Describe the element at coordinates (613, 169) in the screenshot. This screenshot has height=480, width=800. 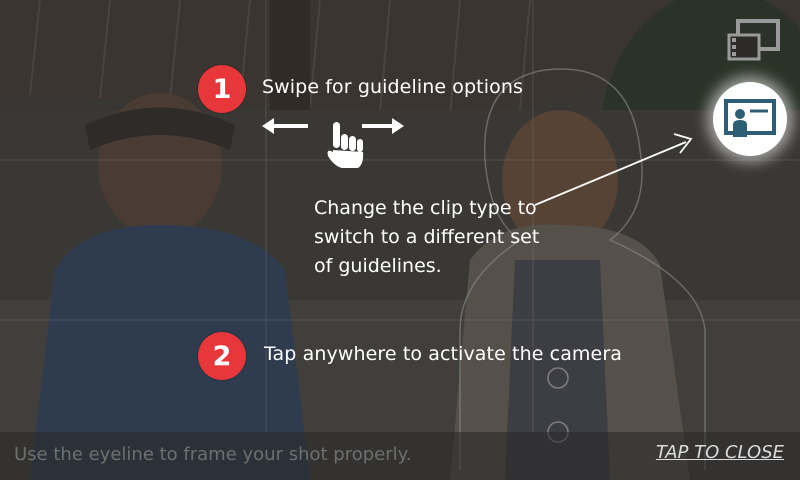
I see `pointer-arrow` at that location.